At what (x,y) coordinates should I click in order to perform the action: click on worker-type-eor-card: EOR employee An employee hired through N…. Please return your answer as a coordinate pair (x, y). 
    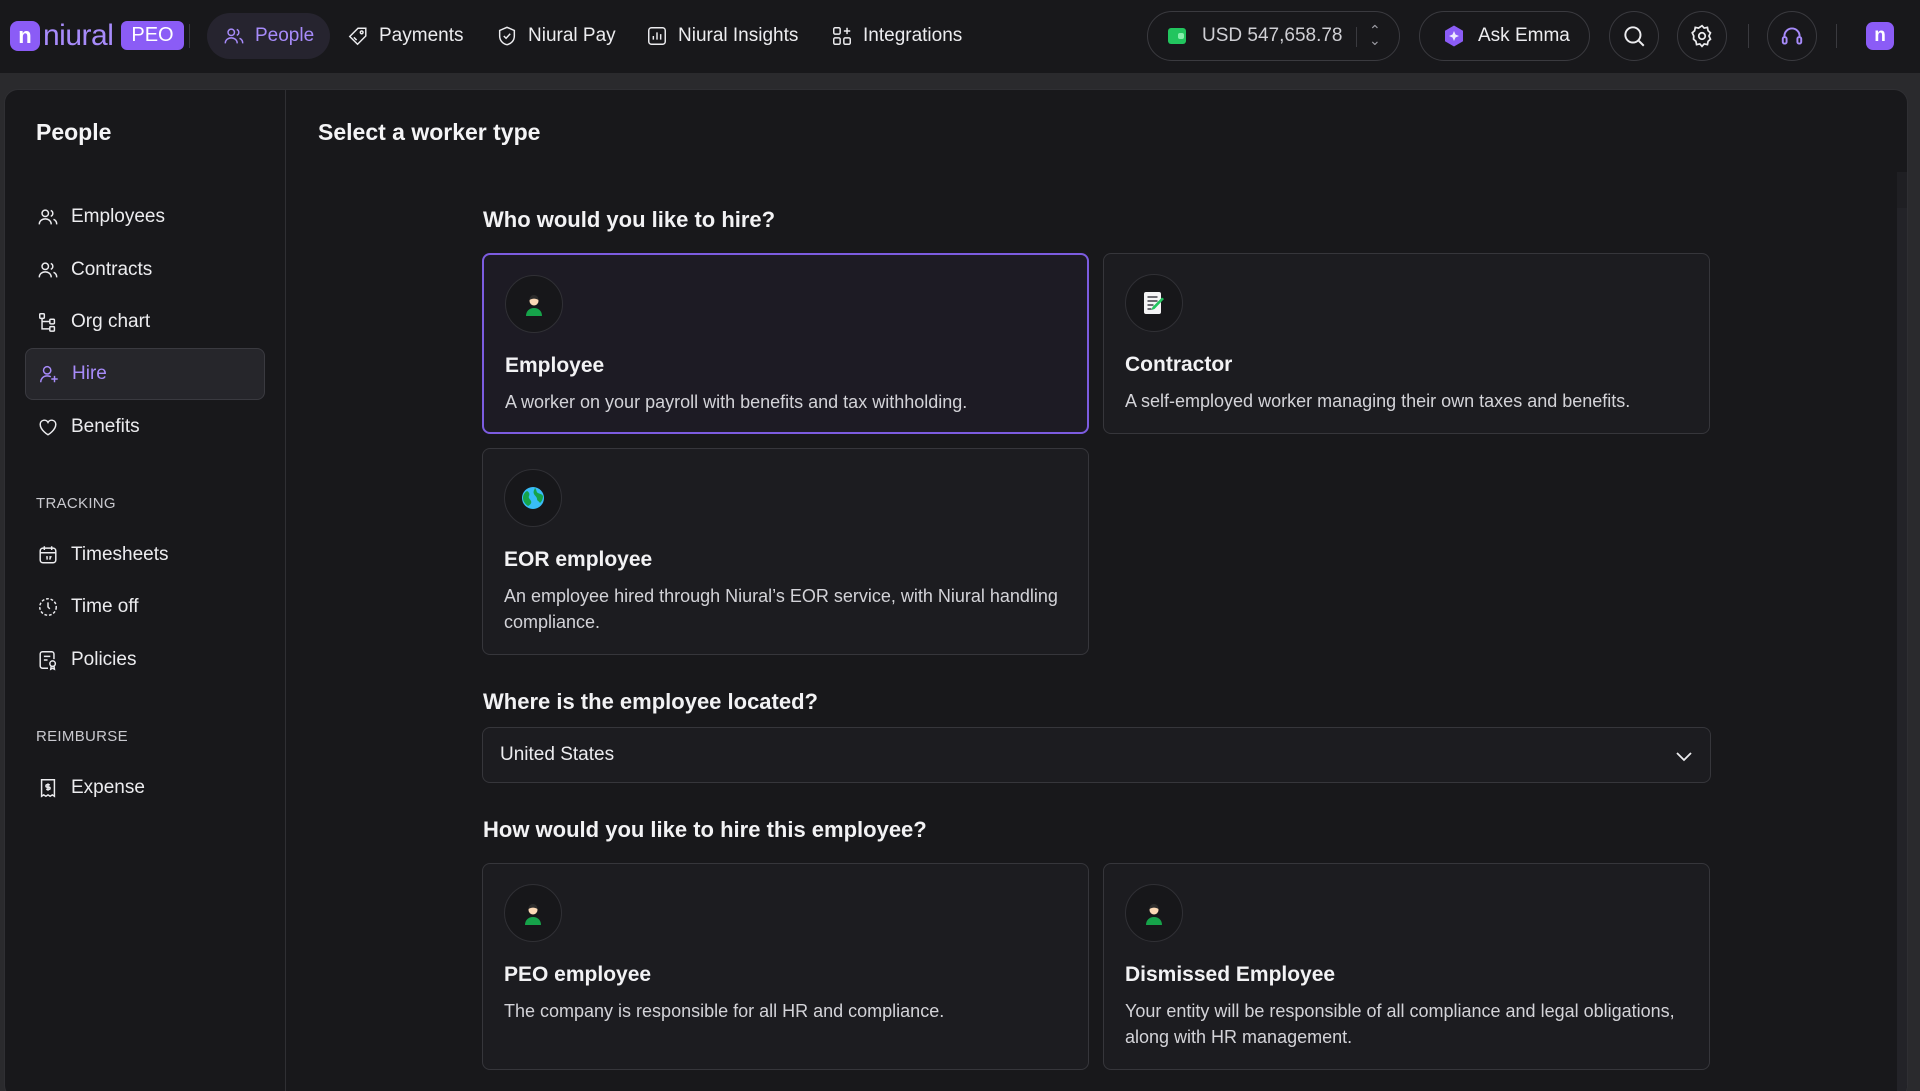
    Looking at the image, I should click on (785, 551).